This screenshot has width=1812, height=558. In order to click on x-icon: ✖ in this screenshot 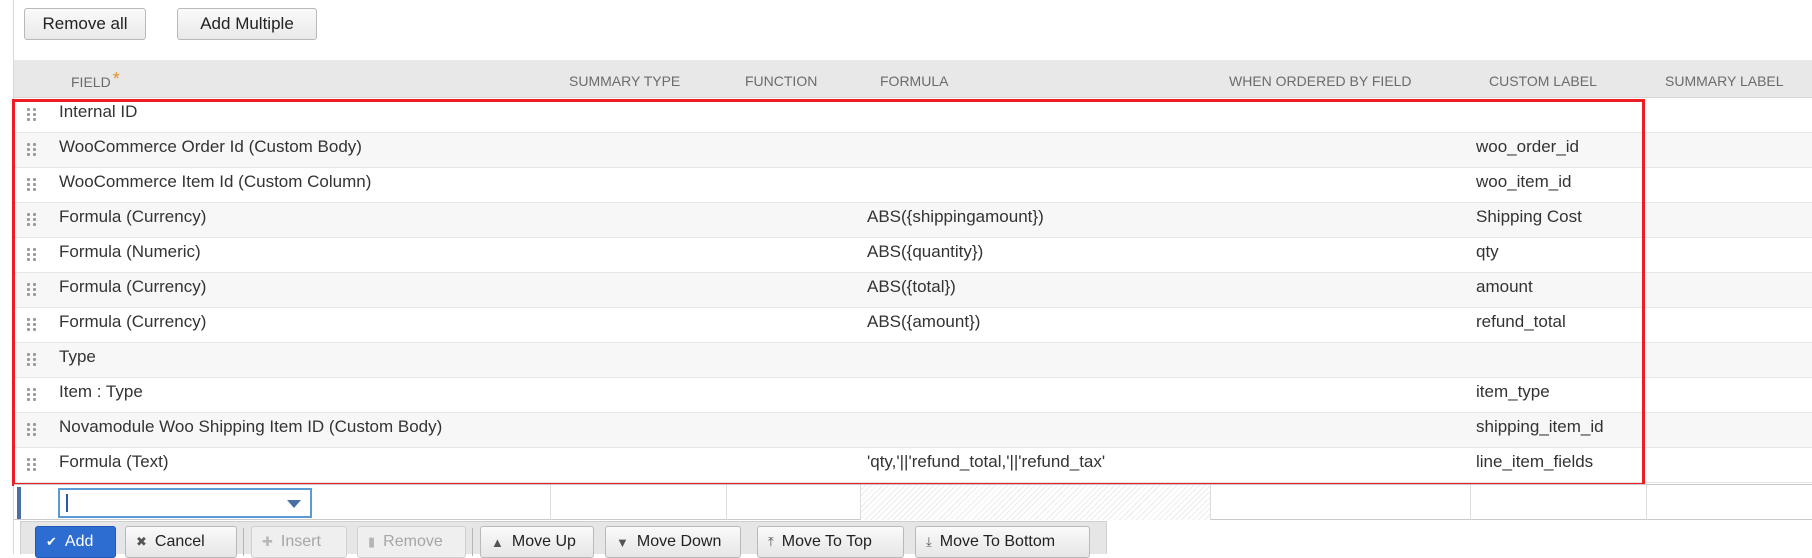, I will do `click(141, 541)`.